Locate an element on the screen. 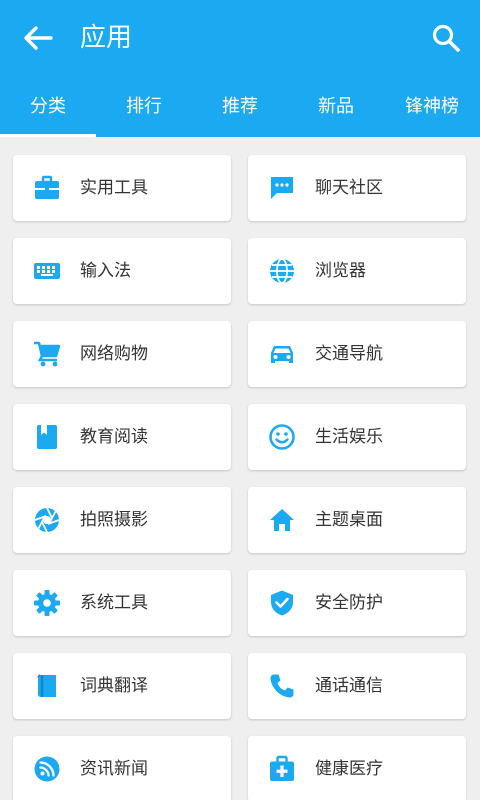 The height and width of the screenshot is (800, 480). category-online-shopping: 网络购物 is located at coordinates (122, 354).